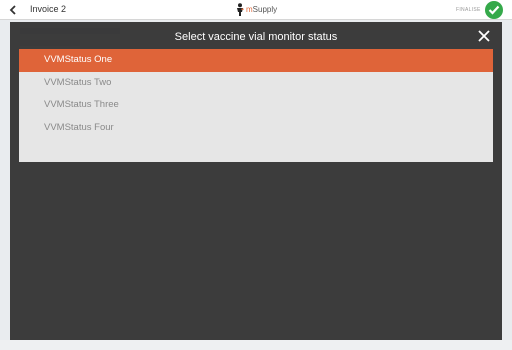 Image resolution: width=512 pixels, height=350 pixels. I want to click on app-logo: mSupply, so click(256, 9).